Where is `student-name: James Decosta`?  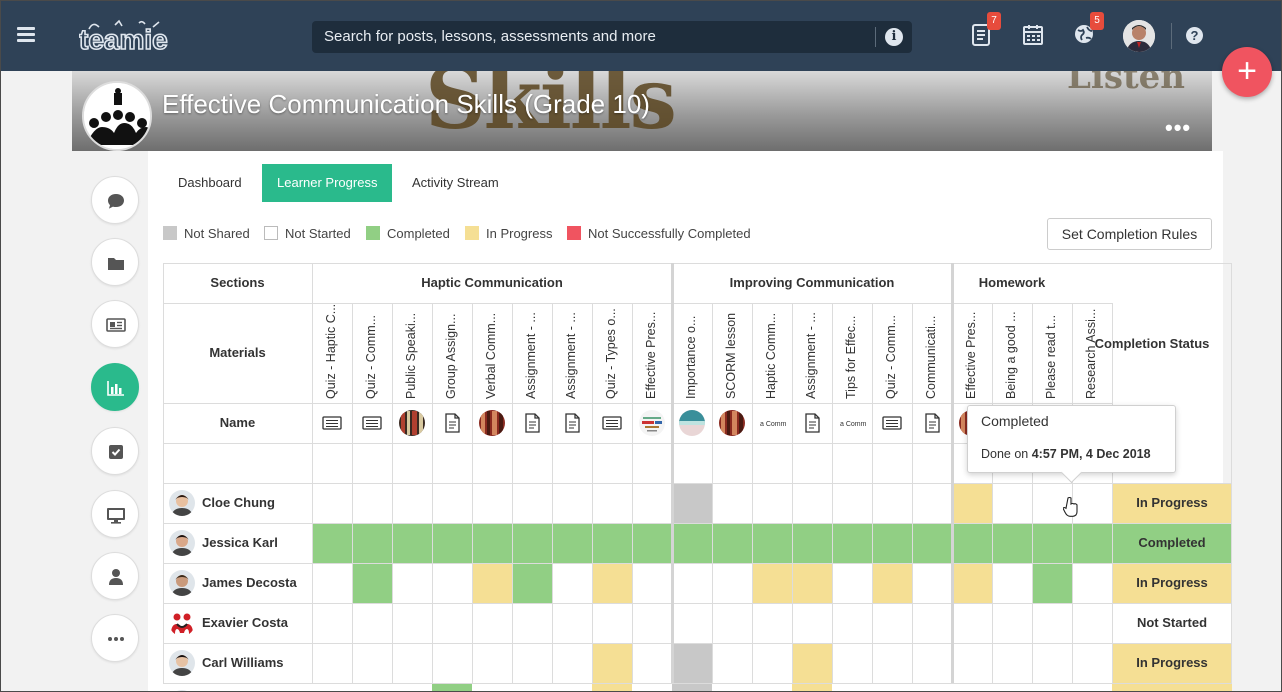 student-name: James Decosta is located at coordinates (249, 582).